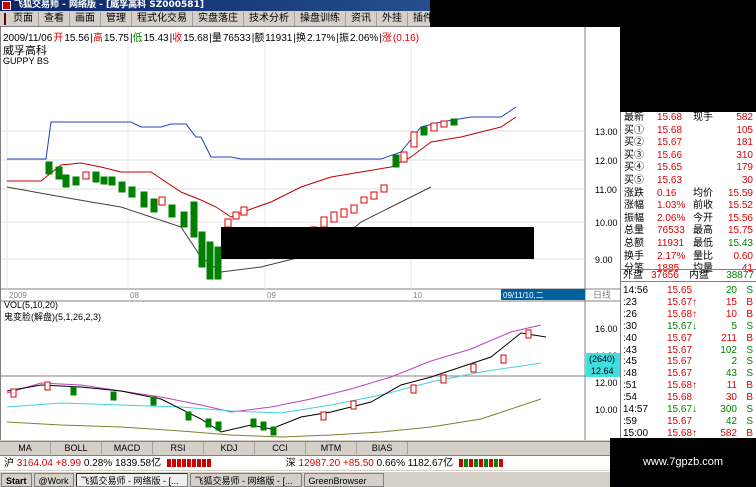 Image resolution: width=756 pixels, height=487 pixels. I want to click on sub-tick-label: 16.00, so click(606, 329).